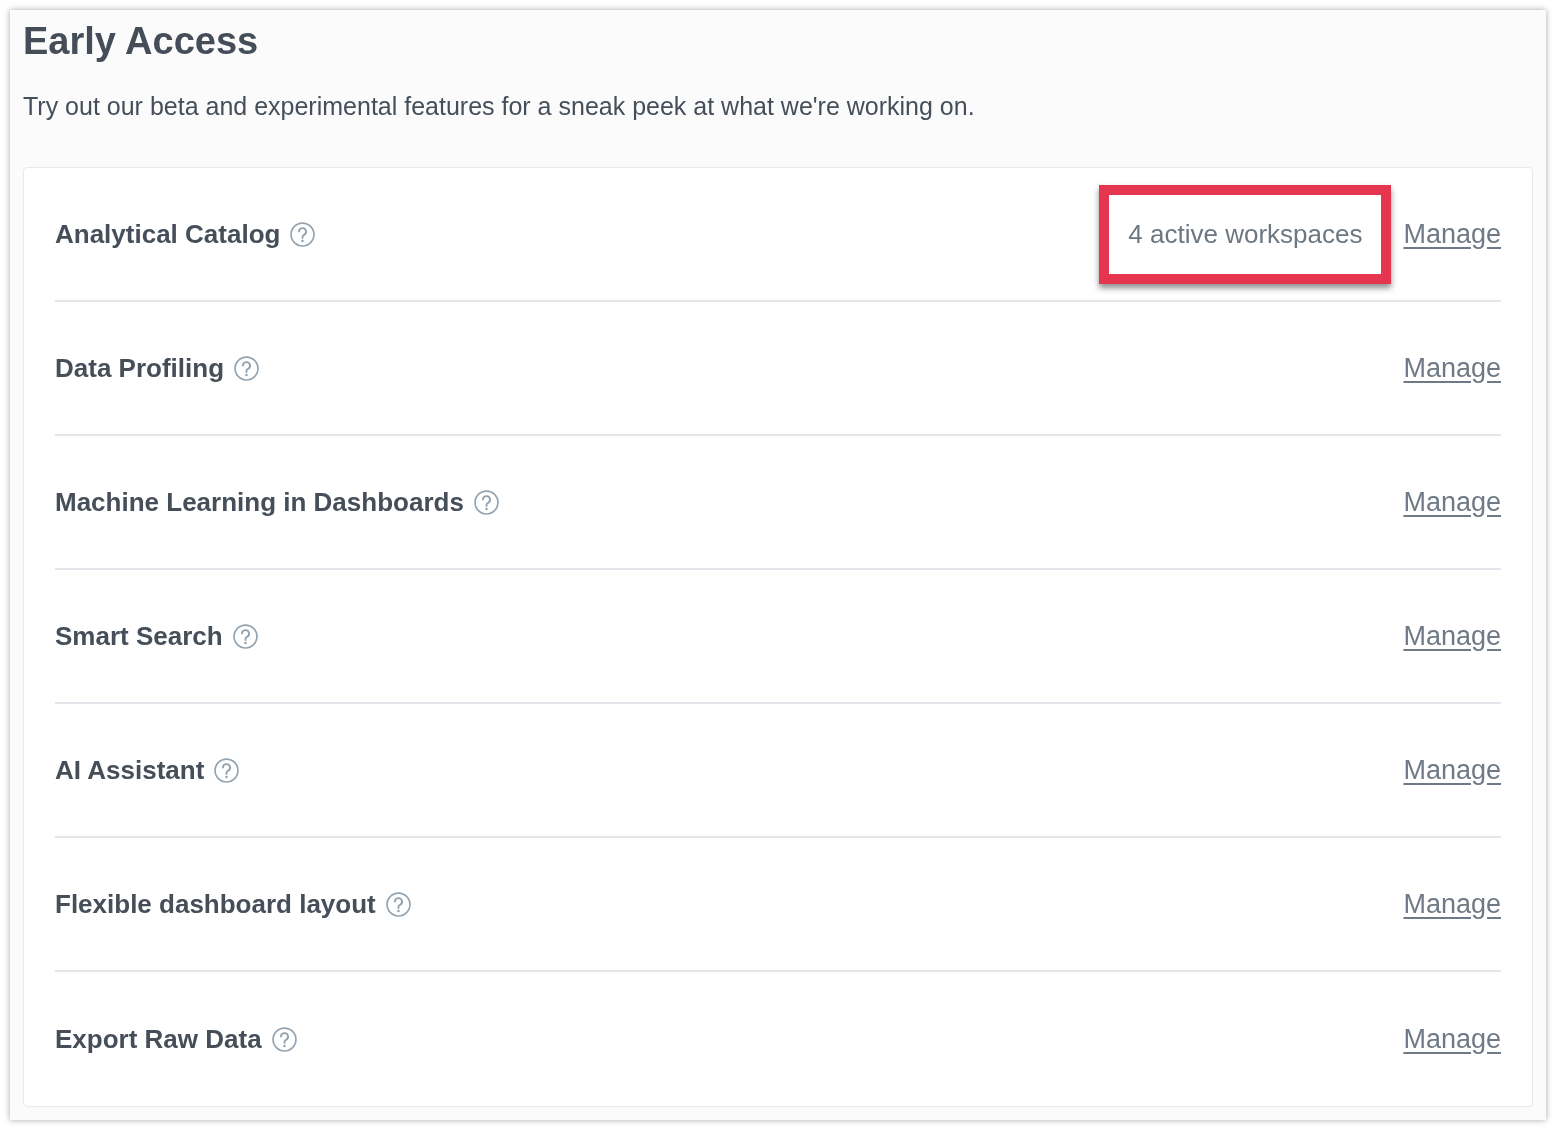 The width and height of the screenshot is (1556, 1130). Describe the element at coordinates (158, 1039) in the screenshot. I see `feature-name: Export Raw Data` at that location.